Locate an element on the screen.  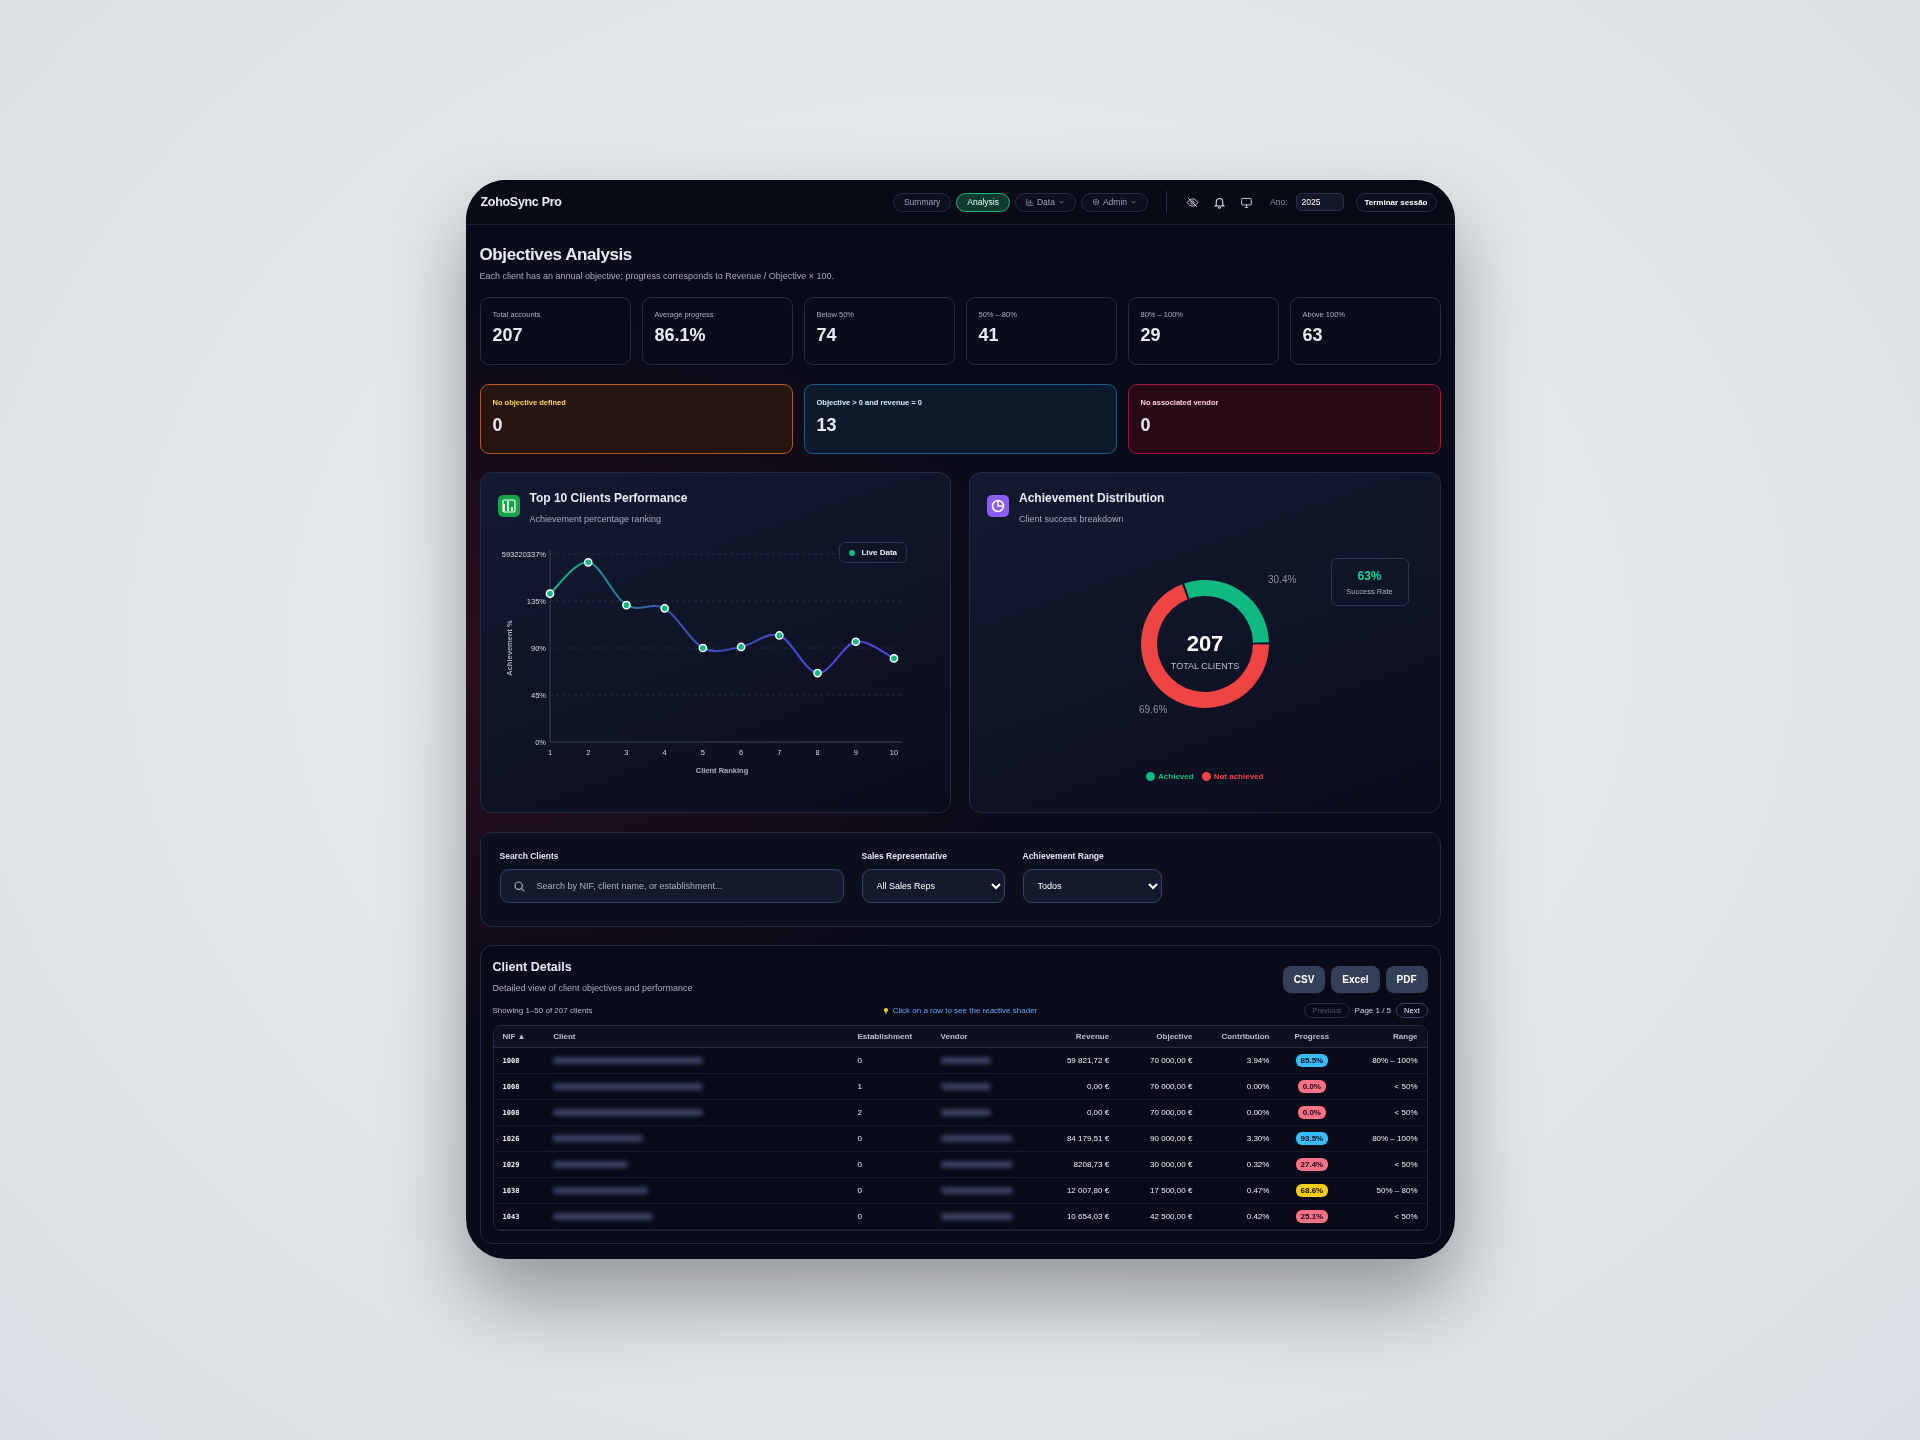
page-subtitle: Each client has an annual objective; progress corresponds to Revenue / Objective × 100. is located at coordinates (657, 276).